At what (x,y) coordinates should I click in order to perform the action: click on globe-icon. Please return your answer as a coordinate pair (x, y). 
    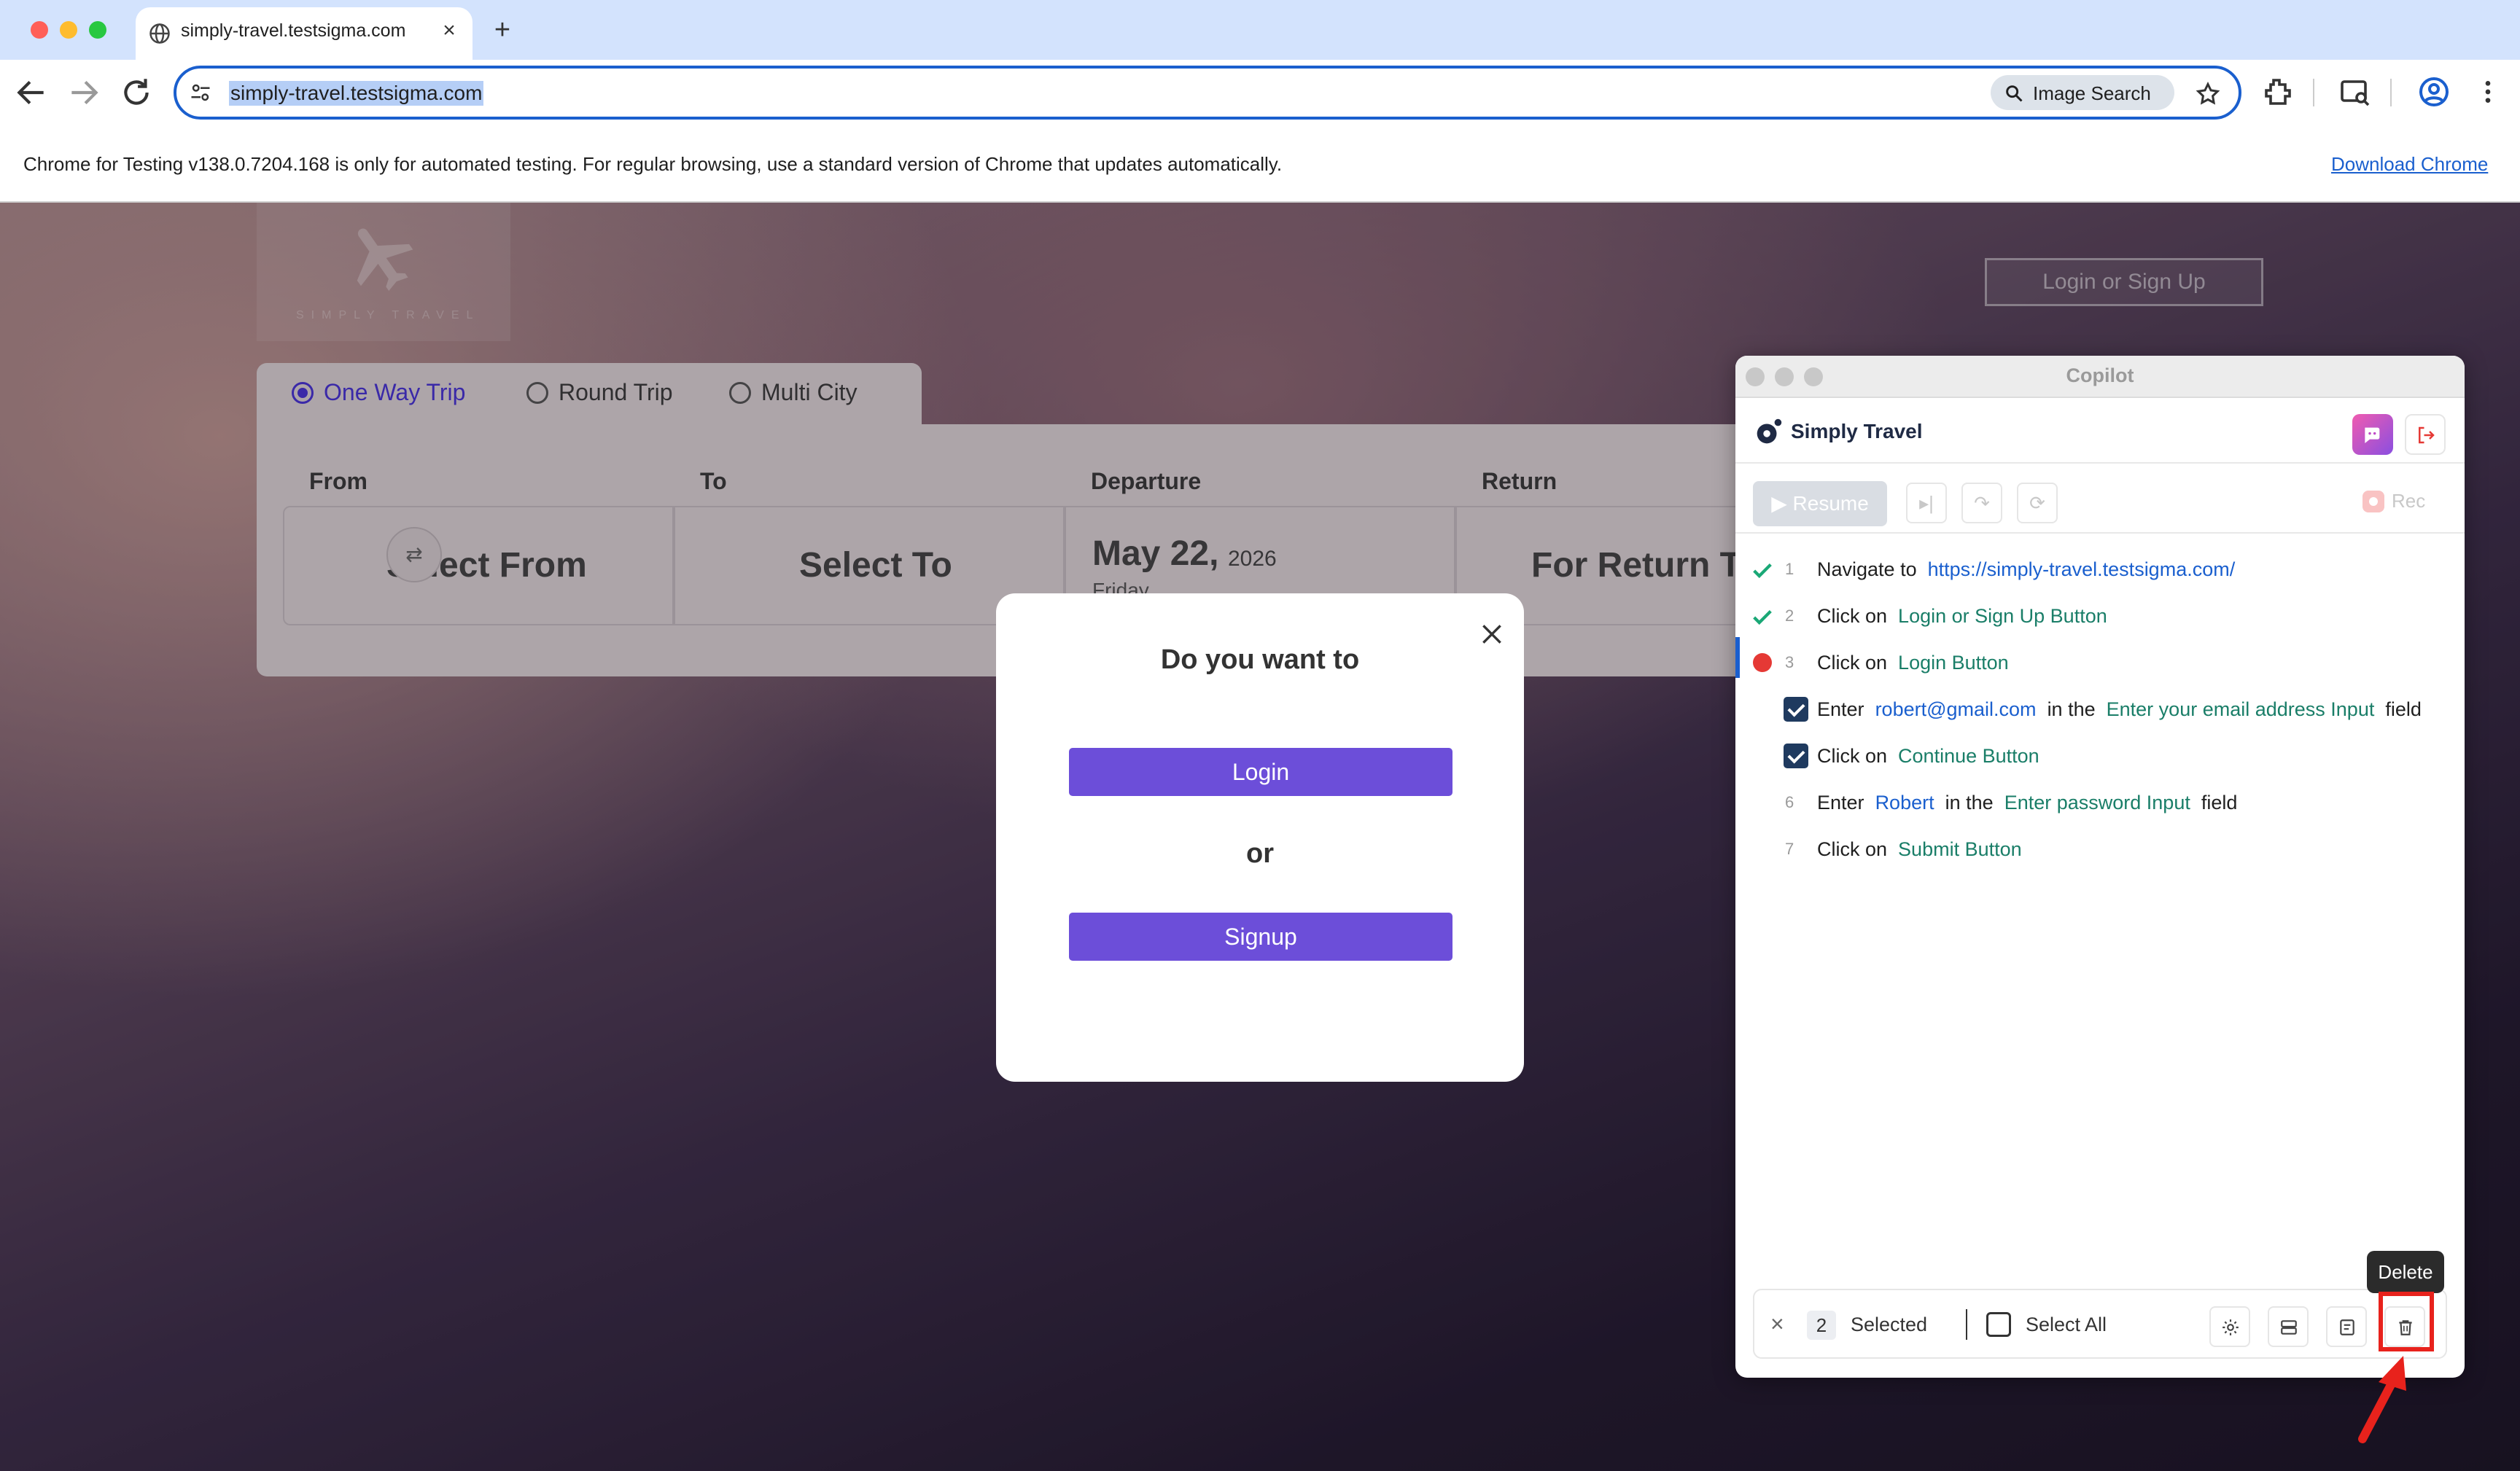
    Looking at the image, I should click on (159, 34).